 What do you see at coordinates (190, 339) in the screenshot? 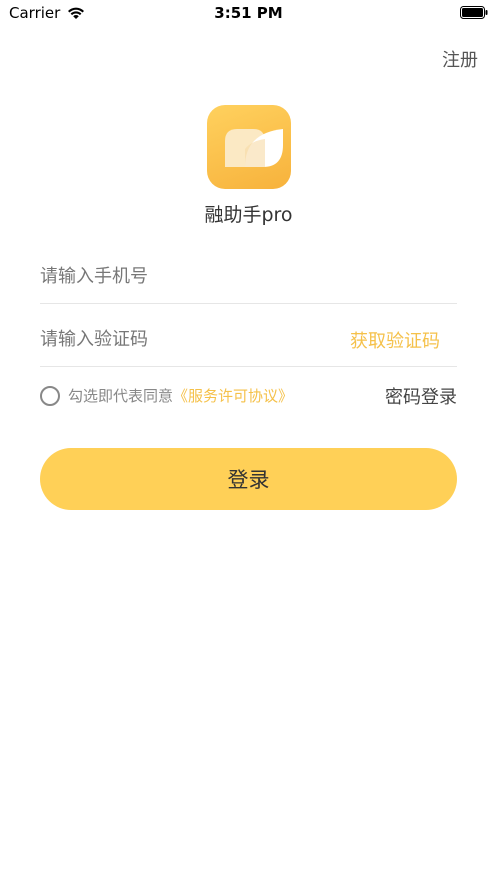
I see `verification-code-input` at bounding box center [190, 339].